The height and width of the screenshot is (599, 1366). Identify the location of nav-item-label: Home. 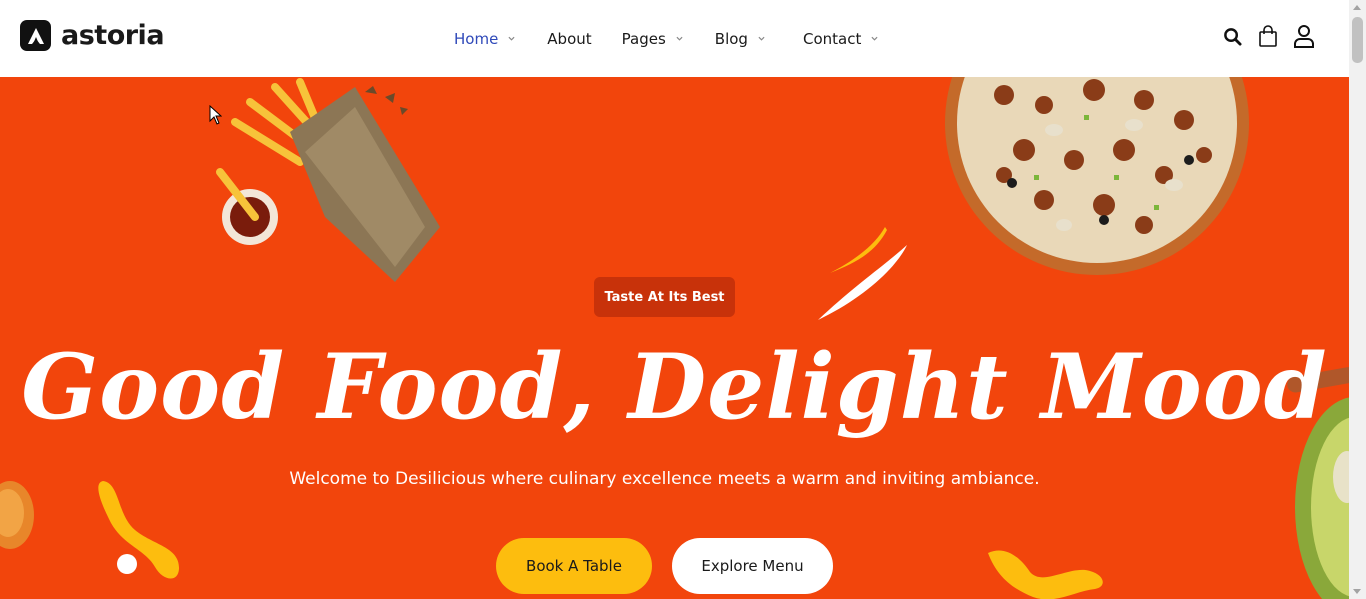
(476, 38).